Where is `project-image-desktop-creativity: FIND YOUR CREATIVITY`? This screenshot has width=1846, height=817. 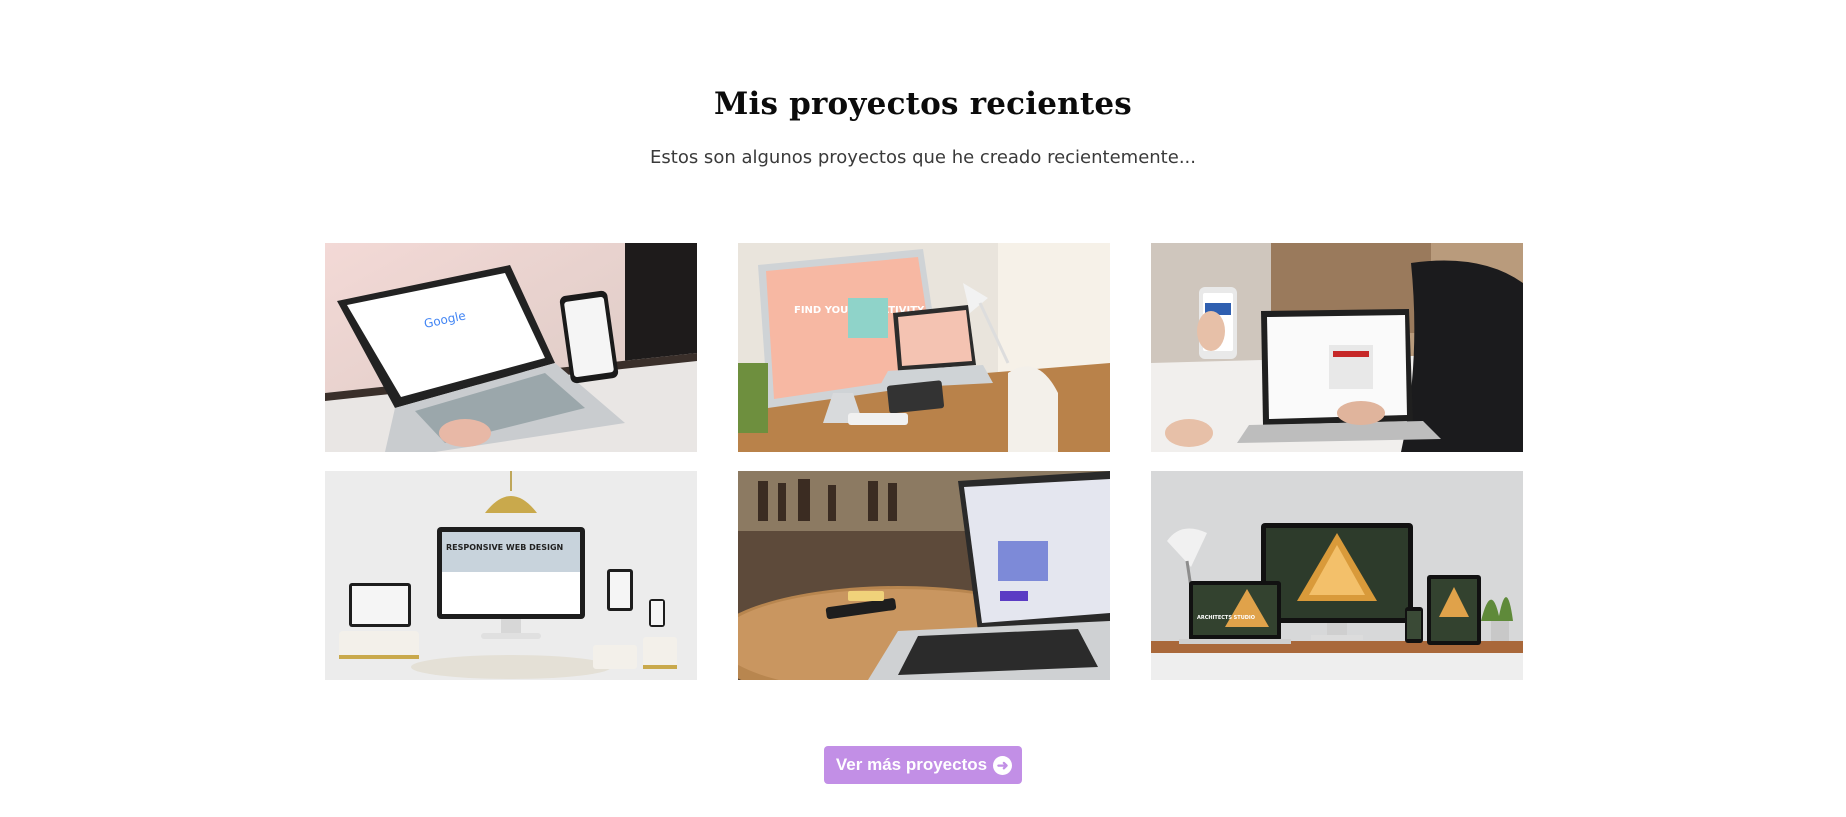
project-image-desktop-creativity: FIND YOUR CREATIVITY is located at coordinates (924, 347).